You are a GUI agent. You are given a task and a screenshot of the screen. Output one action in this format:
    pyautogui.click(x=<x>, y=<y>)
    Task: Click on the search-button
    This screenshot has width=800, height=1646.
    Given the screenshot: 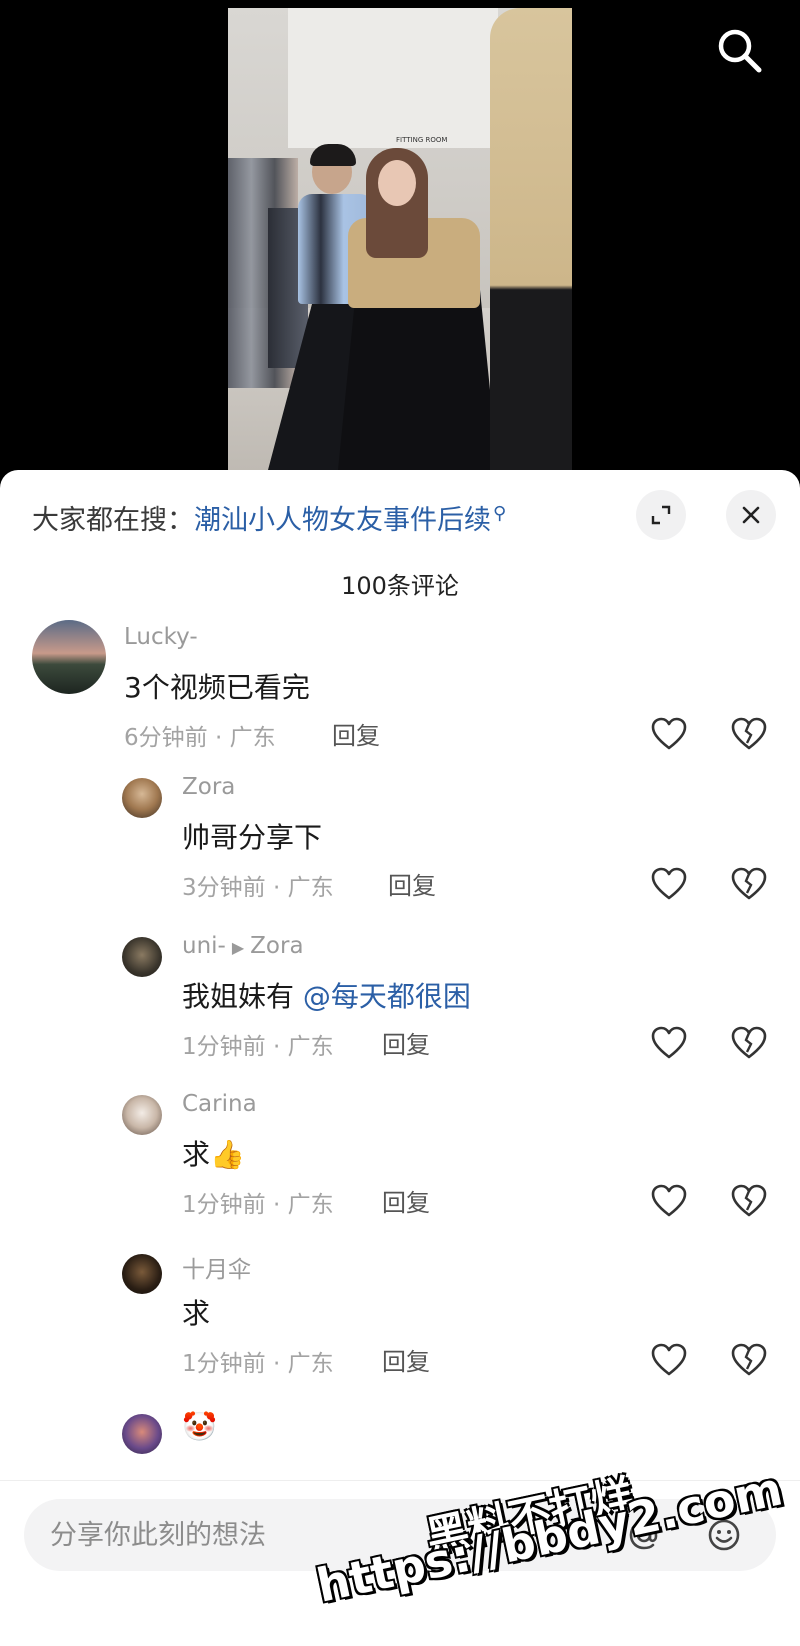 What is the action you would take?
    pyautogui.click(x=743, y=54)
    